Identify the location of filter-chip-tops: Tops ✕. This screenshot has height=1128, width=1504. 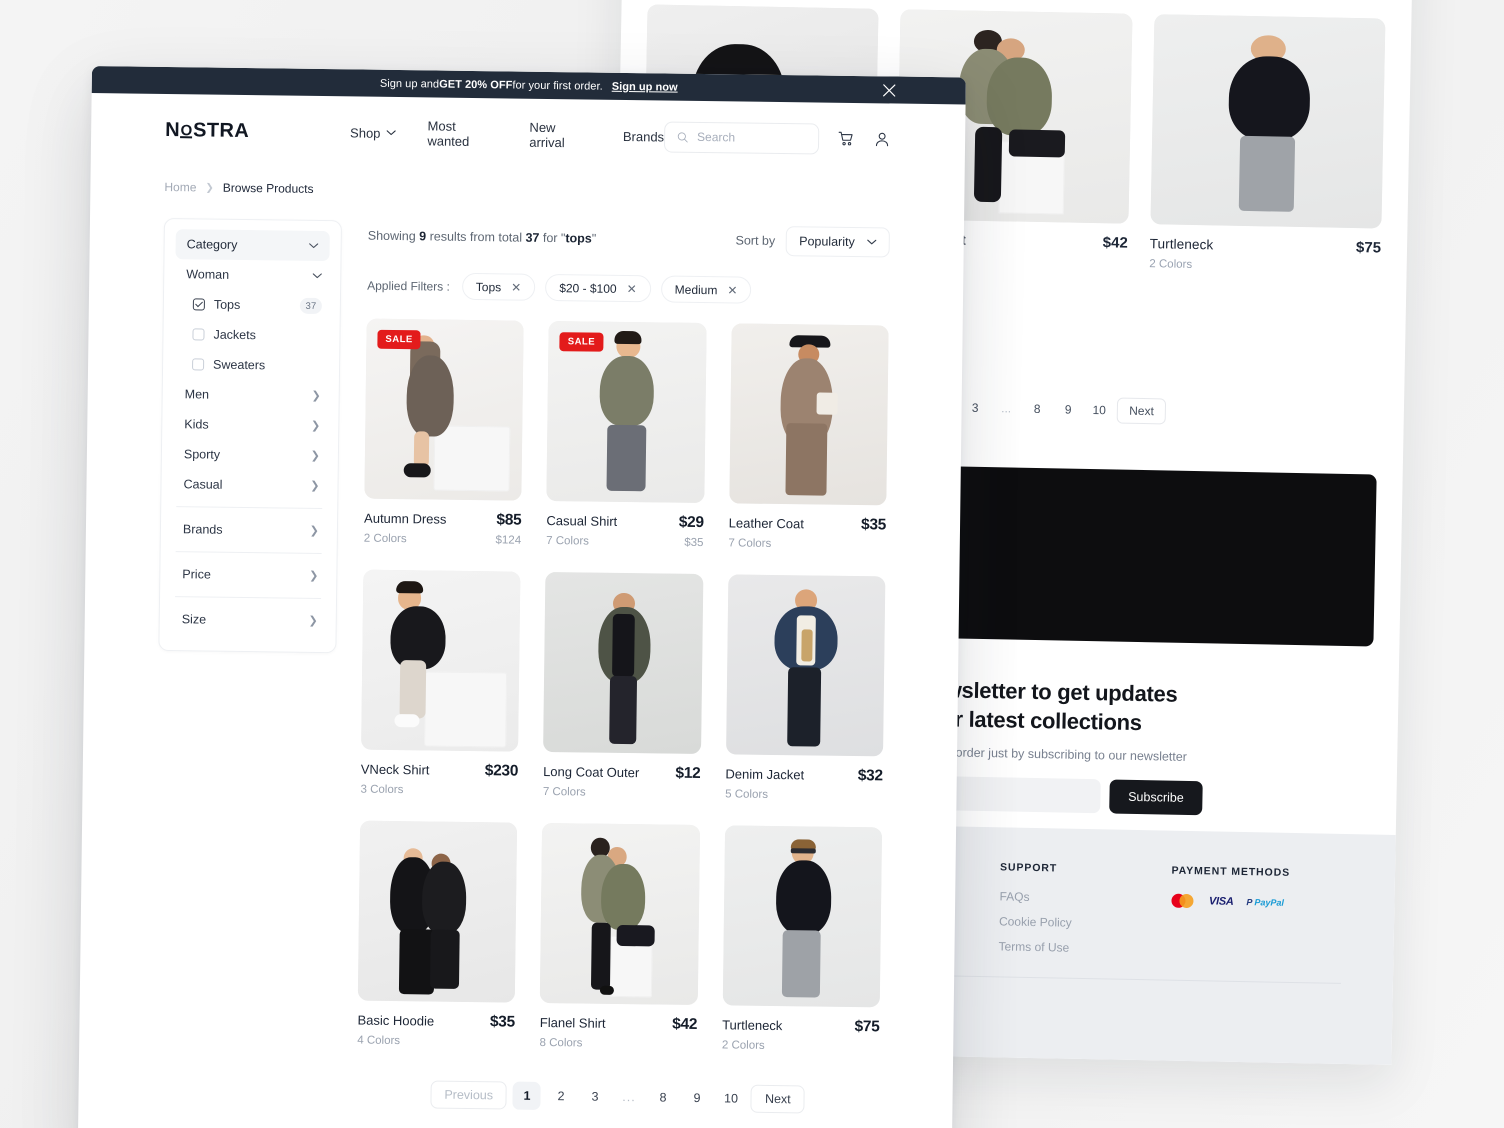
(498, 286).